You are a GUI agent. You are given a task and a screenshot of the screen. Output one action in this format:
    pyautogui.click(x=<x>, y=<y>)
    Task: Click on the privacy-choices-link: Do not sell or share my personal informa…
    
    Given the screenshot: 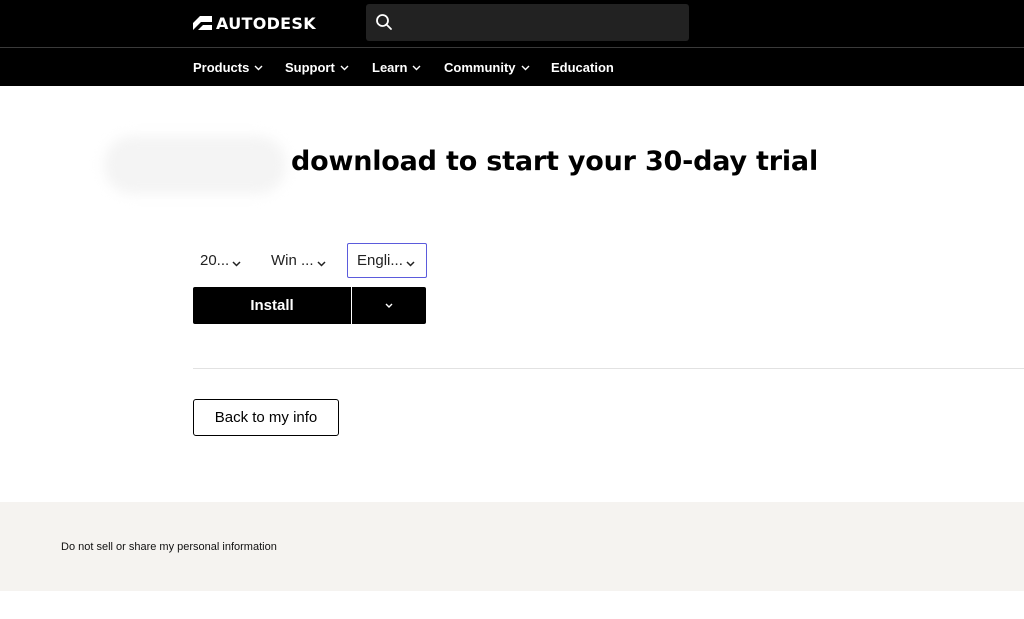 What is the action you would take?
    pyautogui.click(x=169, y=547)
    